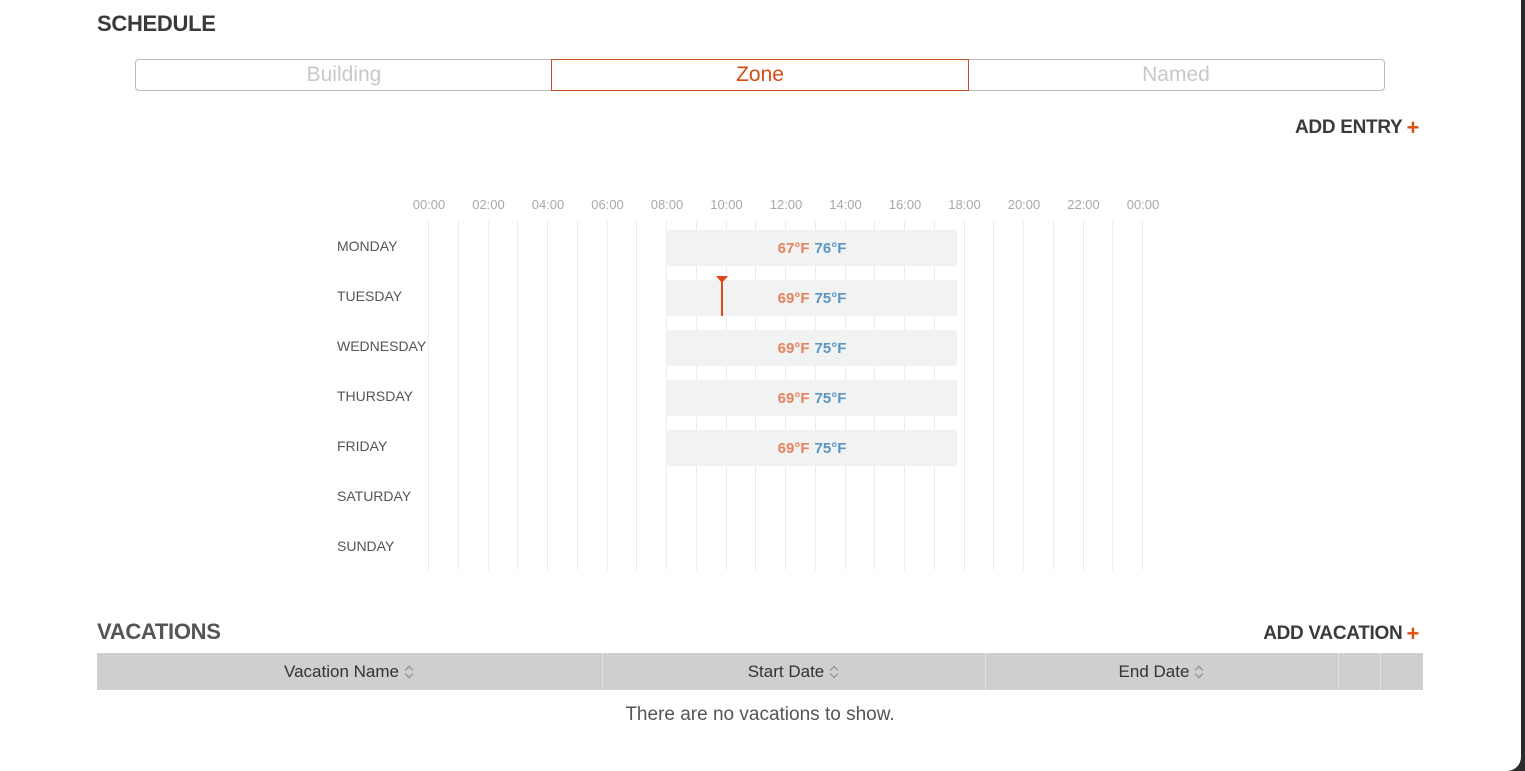 The image size is (1525, 771). I want to click on hour-label: 02:00, so click(488, 204).